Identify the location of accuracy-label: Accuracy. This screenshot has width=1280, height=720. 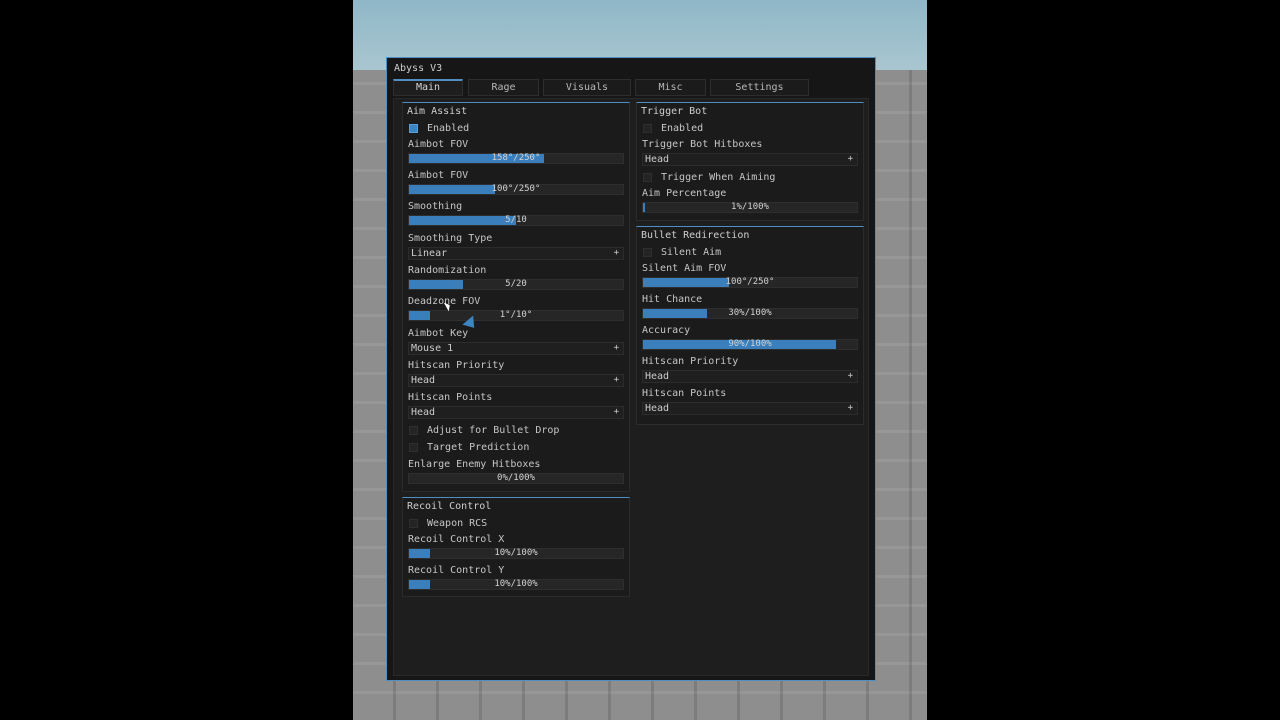
(666, 330).